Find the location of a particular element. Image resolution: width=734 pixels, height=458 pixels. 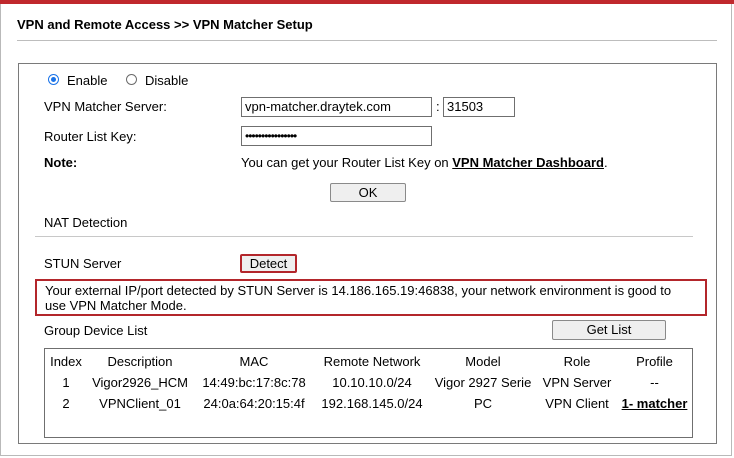

disable-label: Disable is located at coordinates (167, 80).